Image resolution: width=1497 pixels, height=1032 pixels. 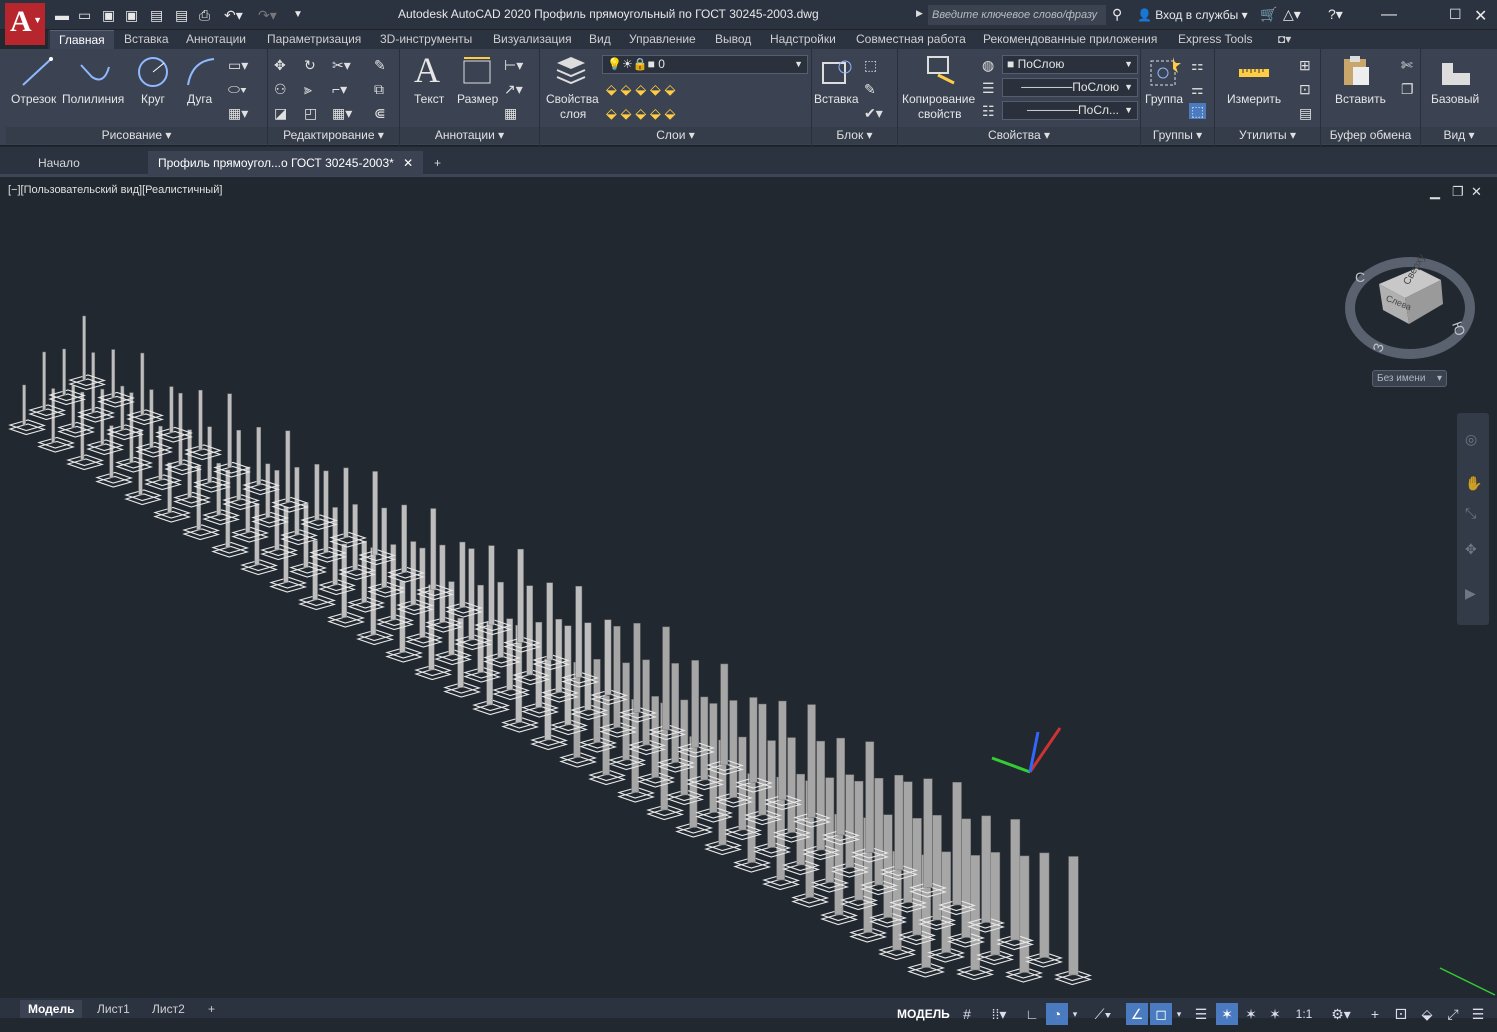 I want to click on text-icon: A, so click(x=427, y=70).